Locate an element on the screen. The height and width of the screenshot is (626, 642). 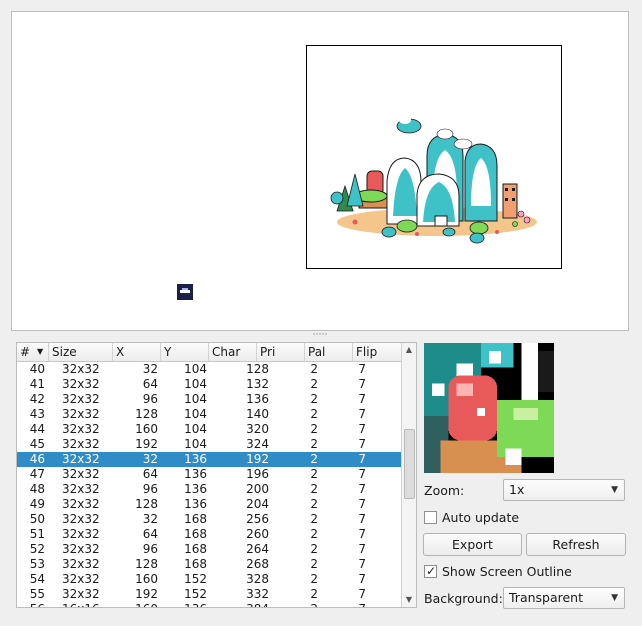
cell-x: 160 is located at coordinates (146, 429).